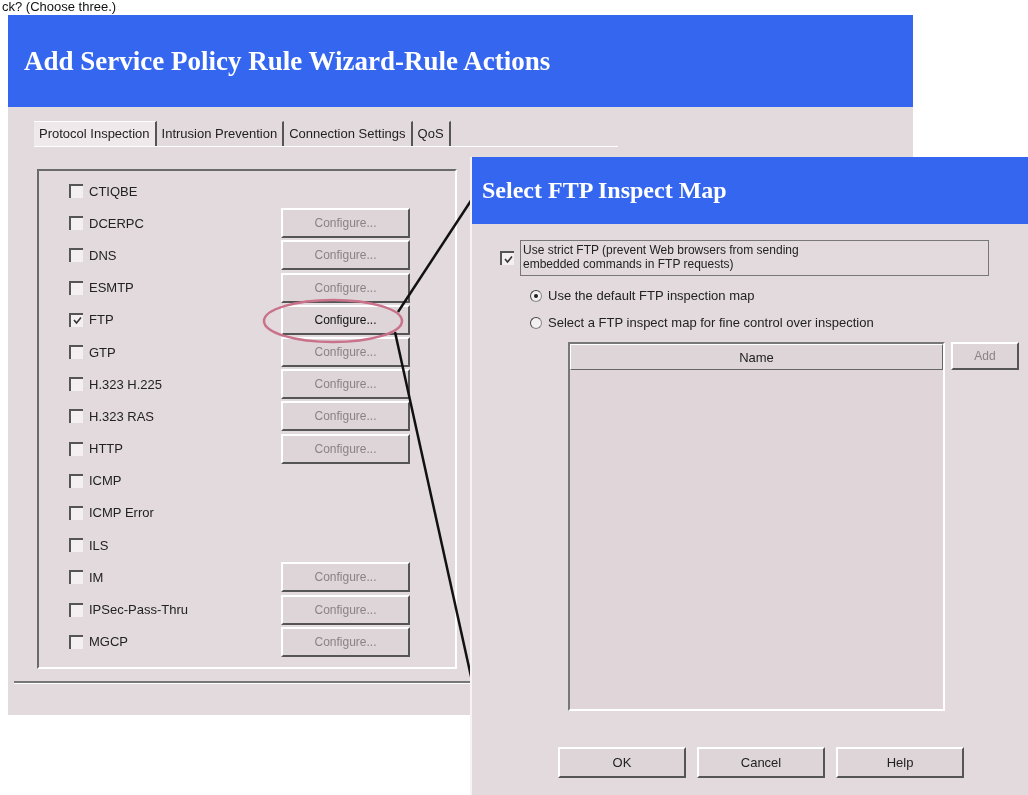  I want to click on tab: Connection Settings, so click(348, 133).